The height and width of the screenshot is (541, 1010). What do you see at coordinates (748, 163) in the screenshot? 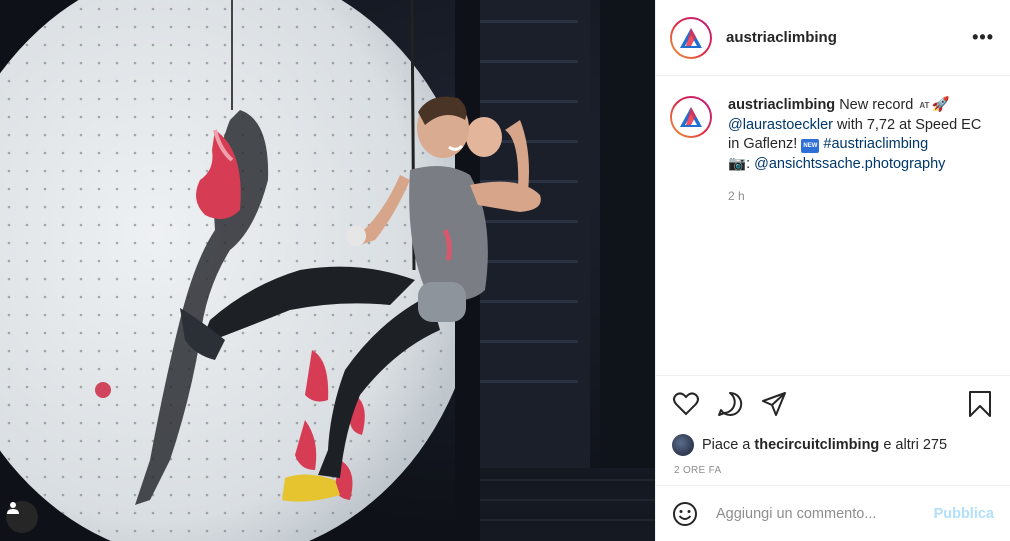
I see `caption-colon: :` at bounding box center [748, 163].